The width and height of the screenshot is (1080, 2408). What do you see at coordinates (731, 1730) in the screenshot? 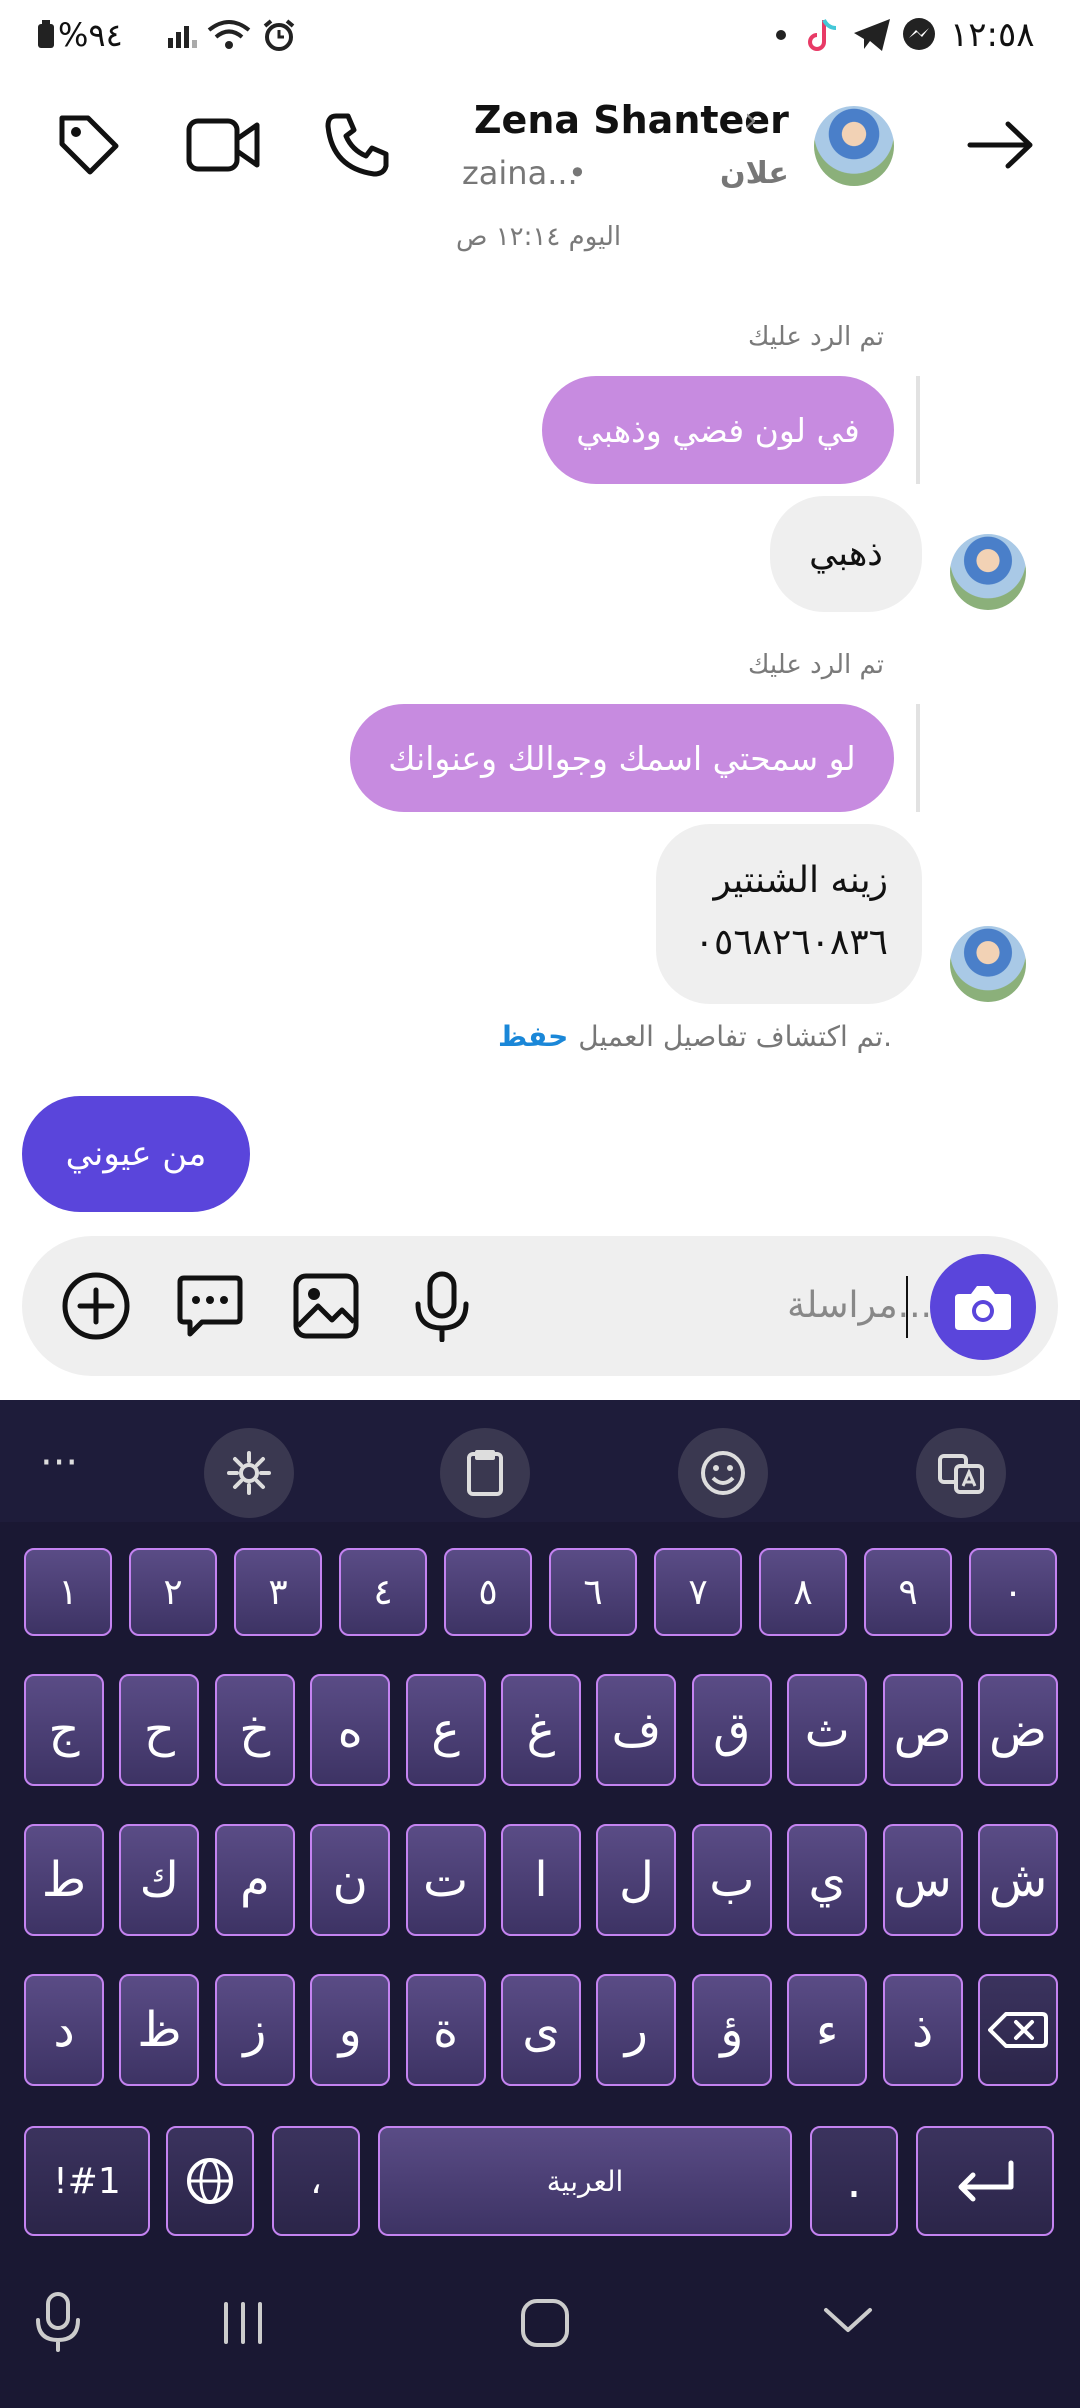
I see `key-row1-3: ق` at bounding box center [731, 1730].